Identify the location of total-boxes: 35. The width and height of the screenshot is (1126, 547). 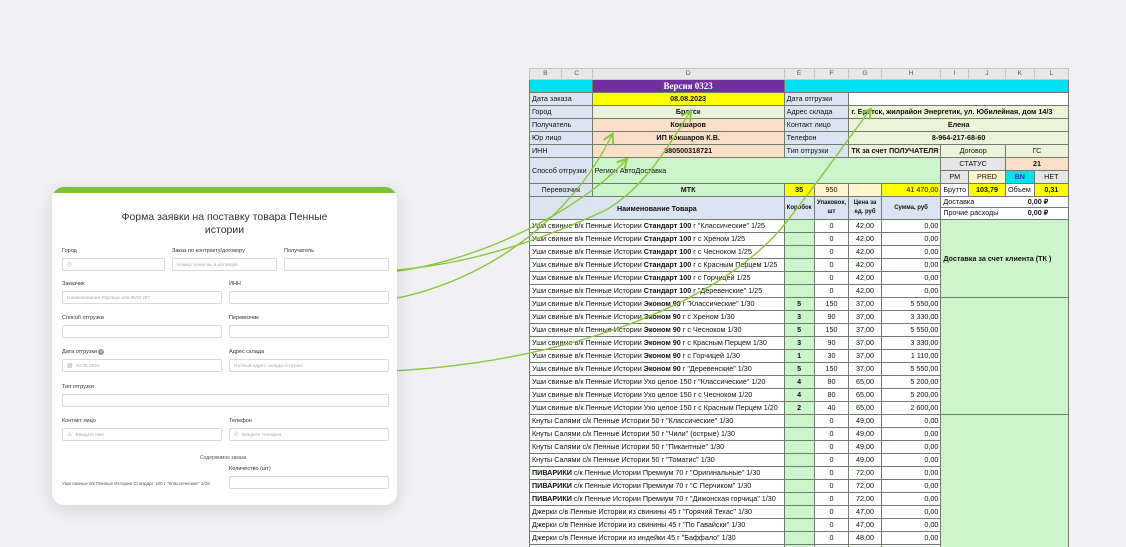
(799, 190).